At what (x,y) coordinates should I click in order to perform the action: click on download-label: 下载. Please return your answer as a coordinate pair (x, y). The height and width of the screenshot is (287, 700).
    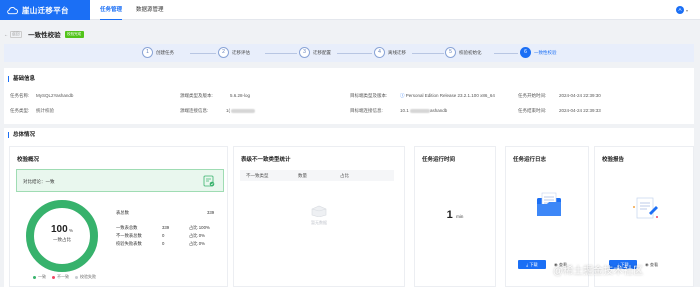
    Looking at the image, I should click on (533, 264).